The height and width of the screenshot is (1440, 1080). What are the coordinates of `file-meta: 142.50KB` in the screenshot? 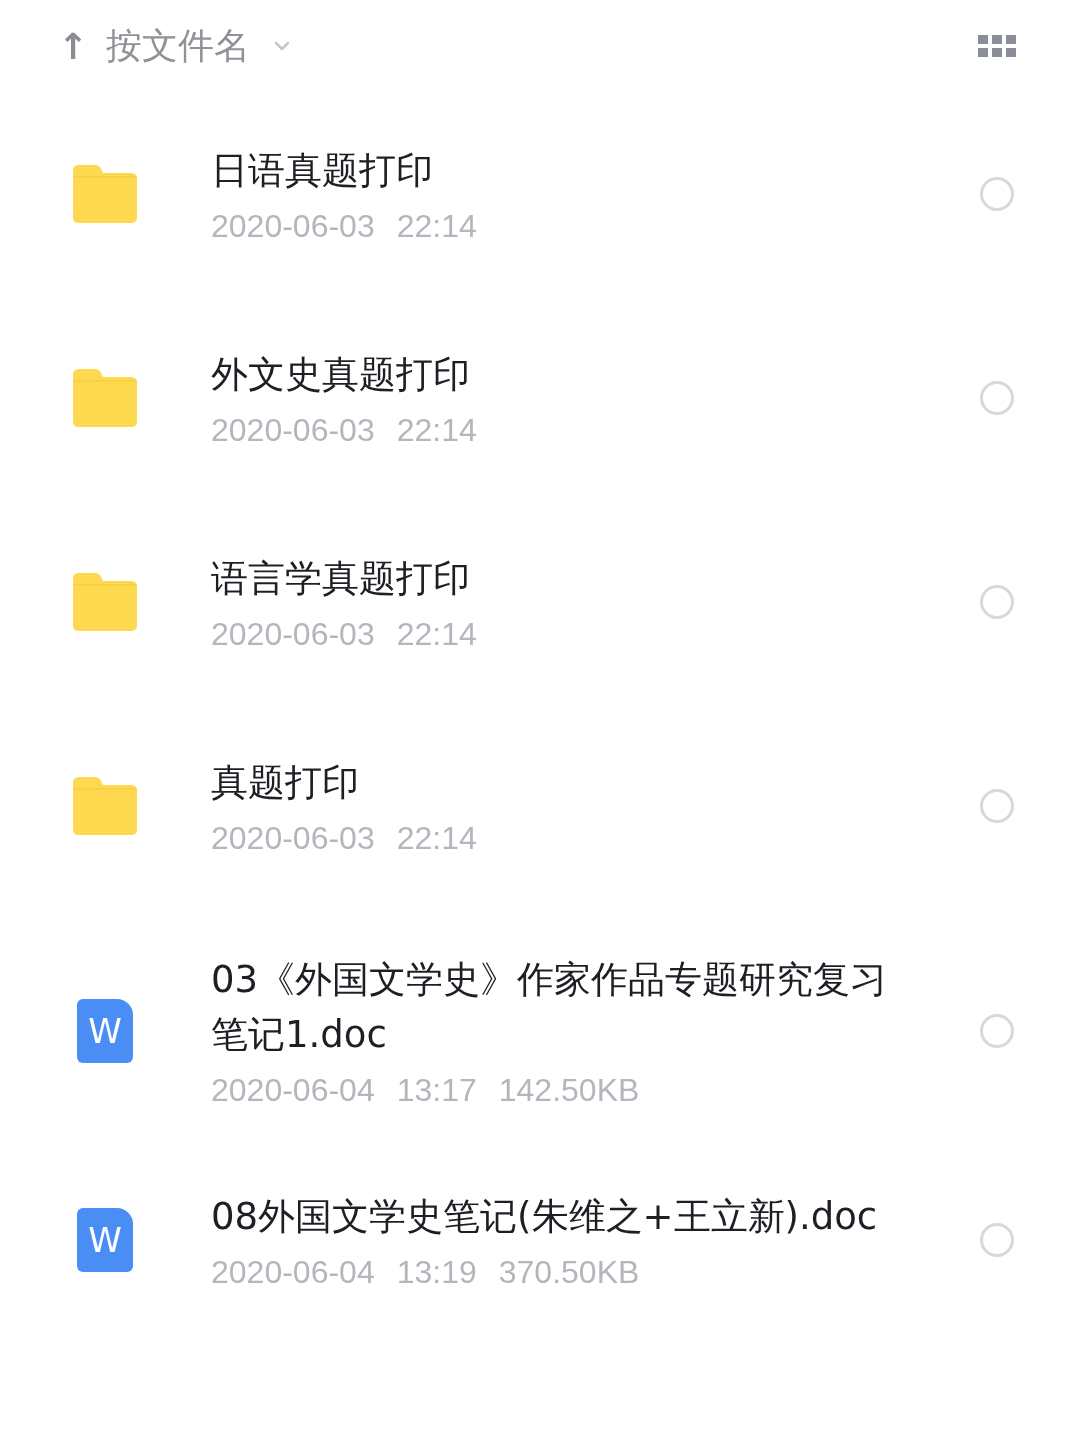 It's located at (569, 1090).